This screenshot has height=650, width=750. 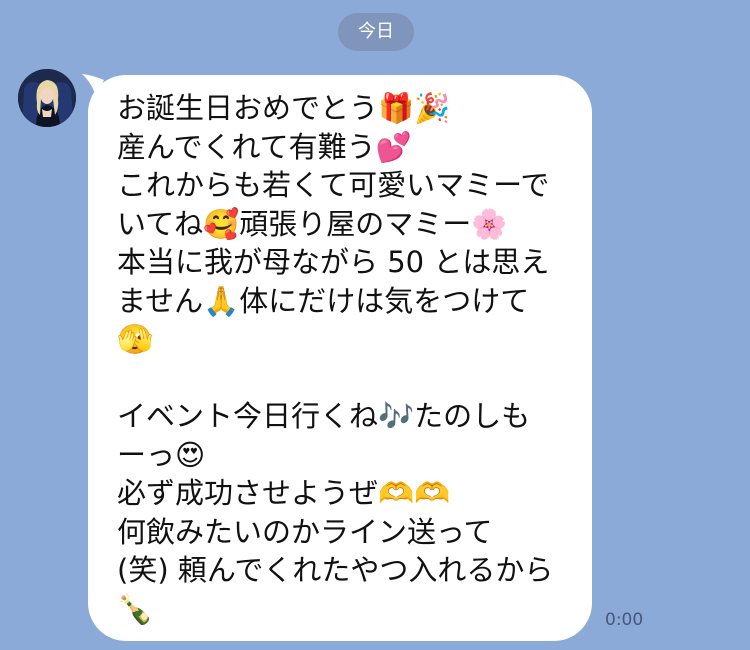 What do you see at coordinates (135, 608) in the screenshot?
I see `message-line: 🍾` at bounding box center [135, 608].